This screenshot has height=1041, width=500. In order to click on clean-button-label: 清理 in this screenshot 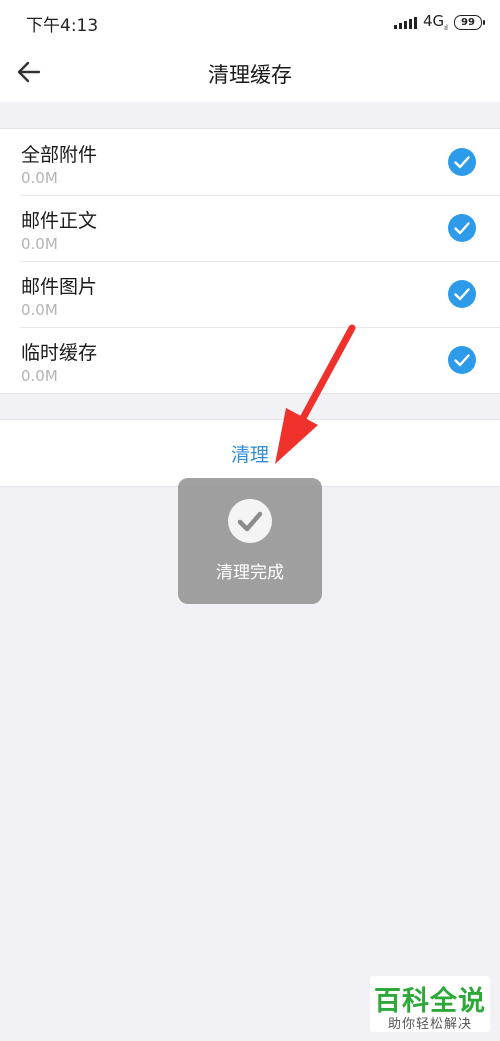, I will do `click(249, 455)`.